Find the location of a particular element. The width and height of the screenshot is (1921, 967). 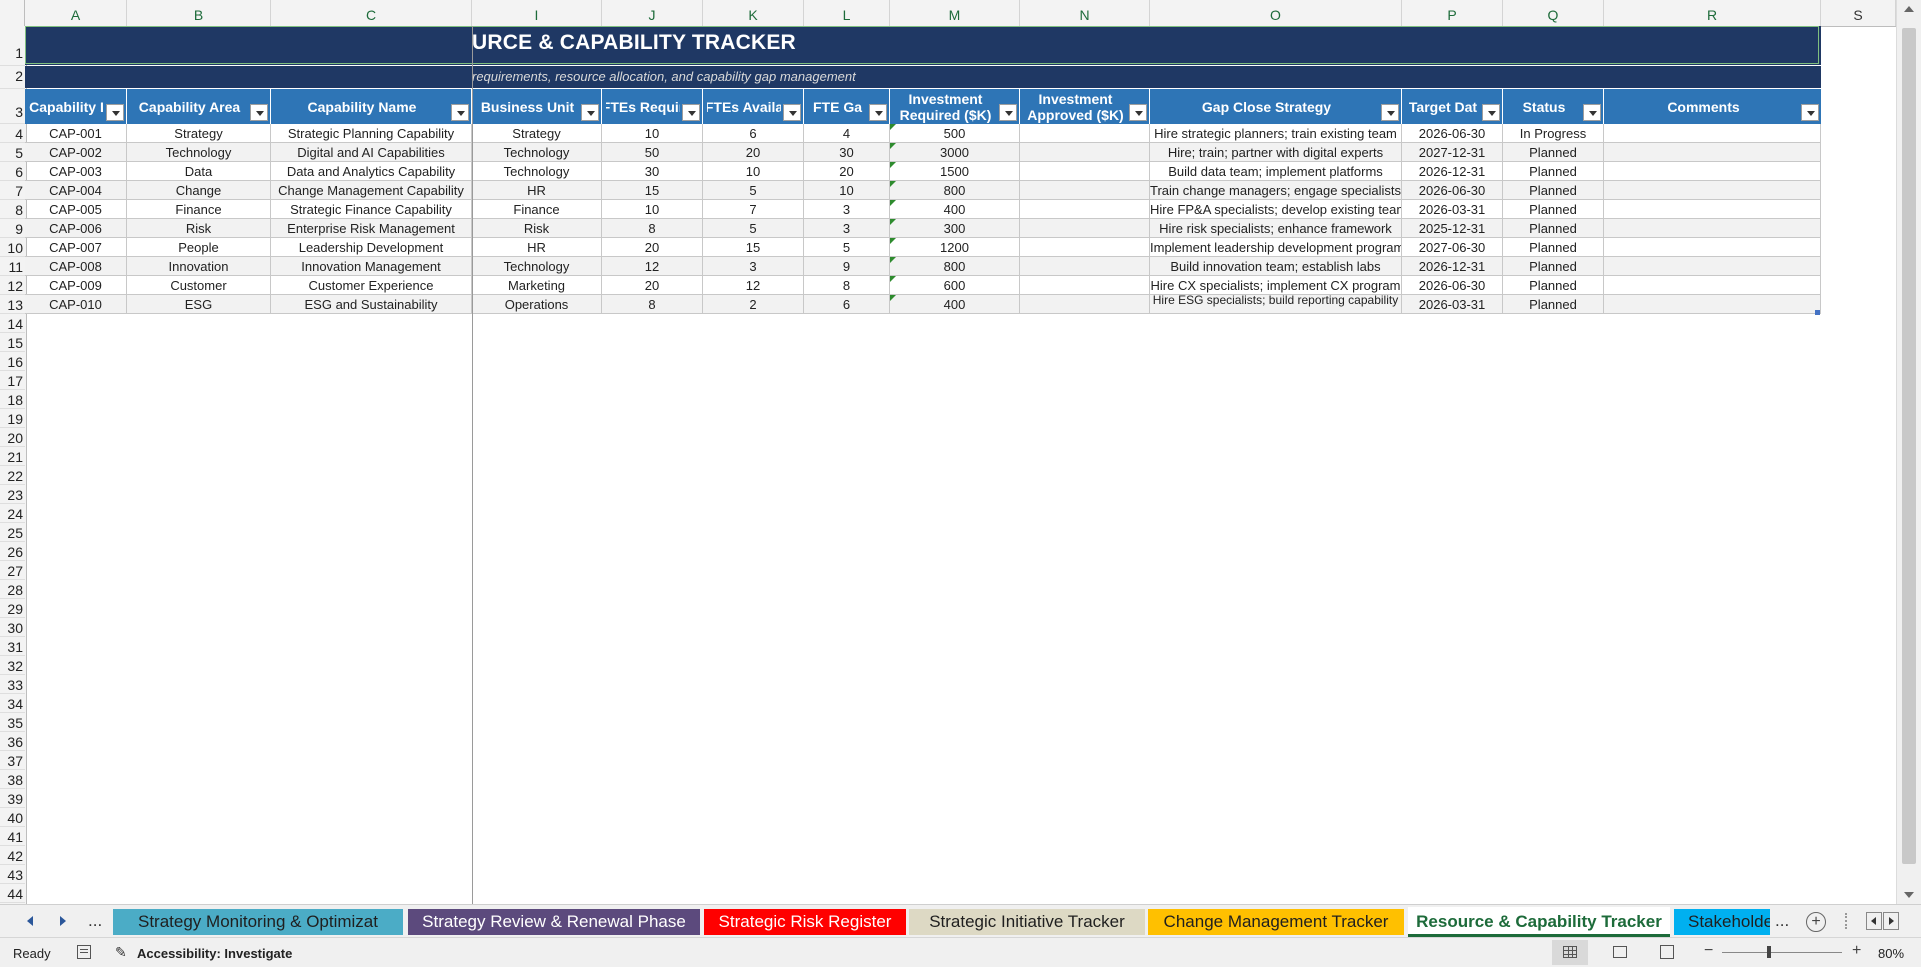

table-cell: ESG is located at coordinates (199, 304).